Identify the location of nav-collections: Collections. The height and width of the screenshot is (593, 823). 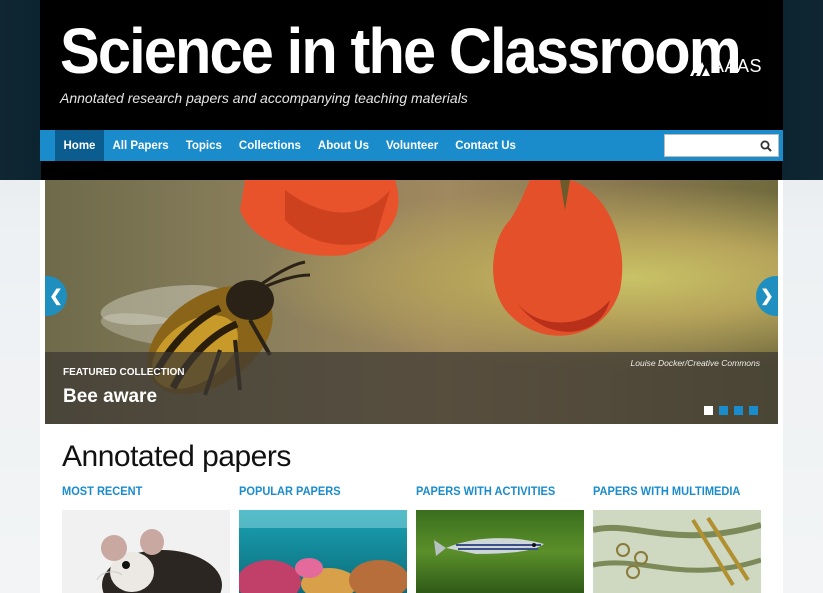
(269, 145).